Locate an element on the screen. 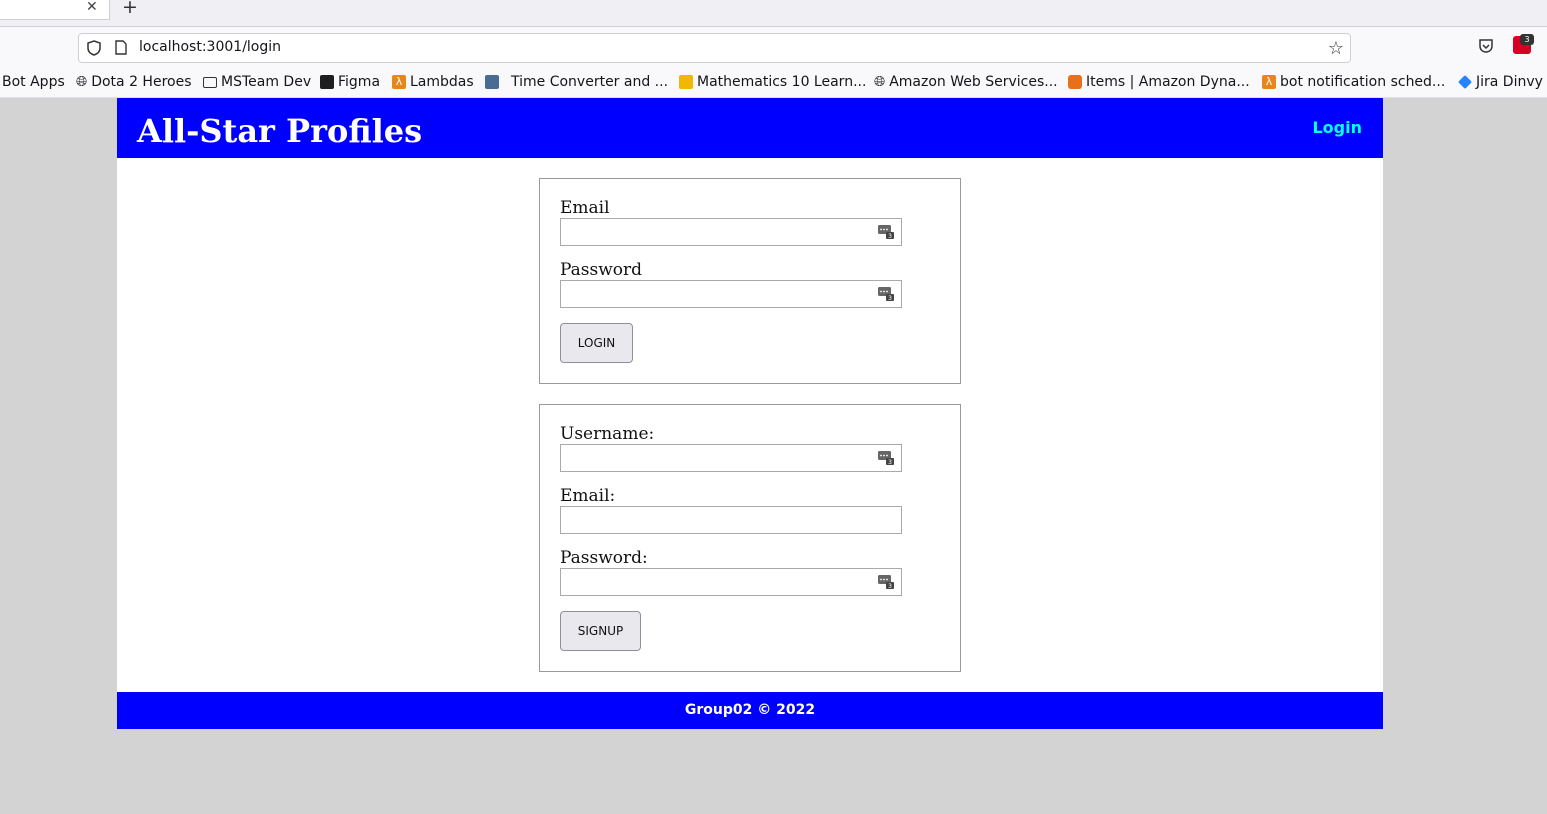 This screenshot has height=814, width=1547. login-password-label: Password is located at coordinates (601, 270).